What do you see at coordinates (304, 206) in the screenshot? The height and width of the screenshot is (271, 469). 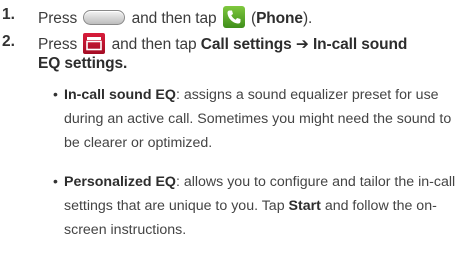 I see `start-label: Start` at bounding box center [304, 206].